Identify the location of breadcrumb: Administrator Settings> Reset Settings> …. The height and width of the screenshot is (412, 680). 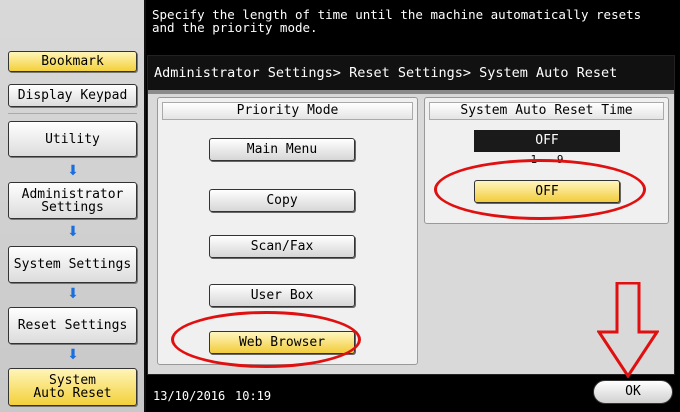
(411, 75).